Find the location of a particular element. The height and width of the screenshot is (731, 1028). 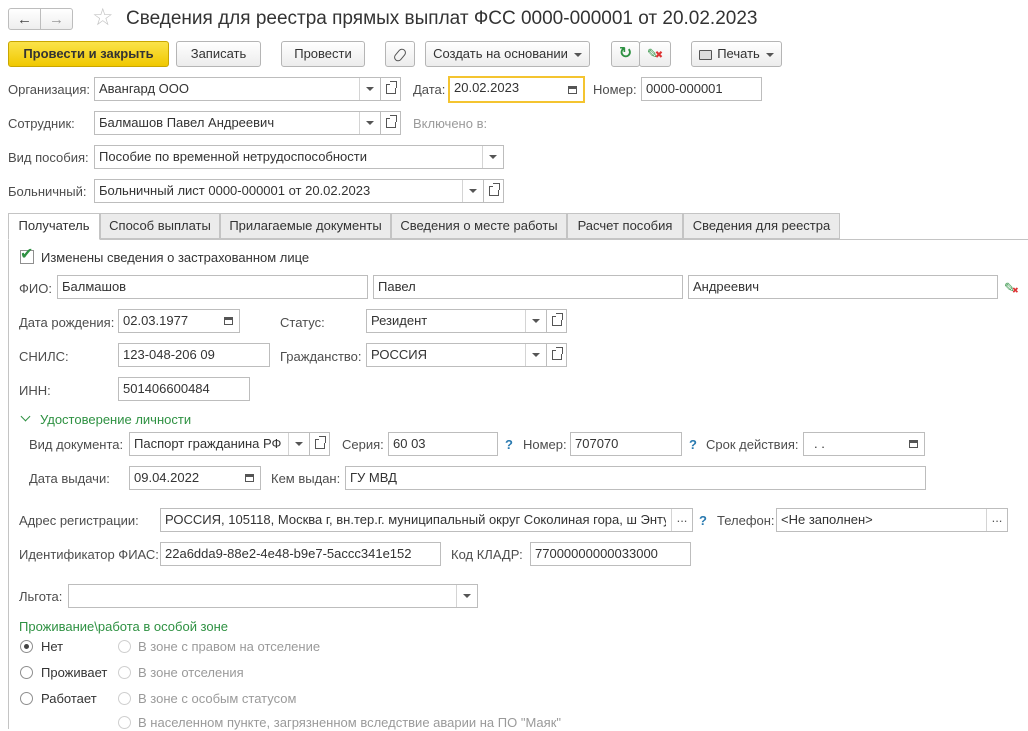

refresh-button: ↻ is located at coordinates (625, 54).